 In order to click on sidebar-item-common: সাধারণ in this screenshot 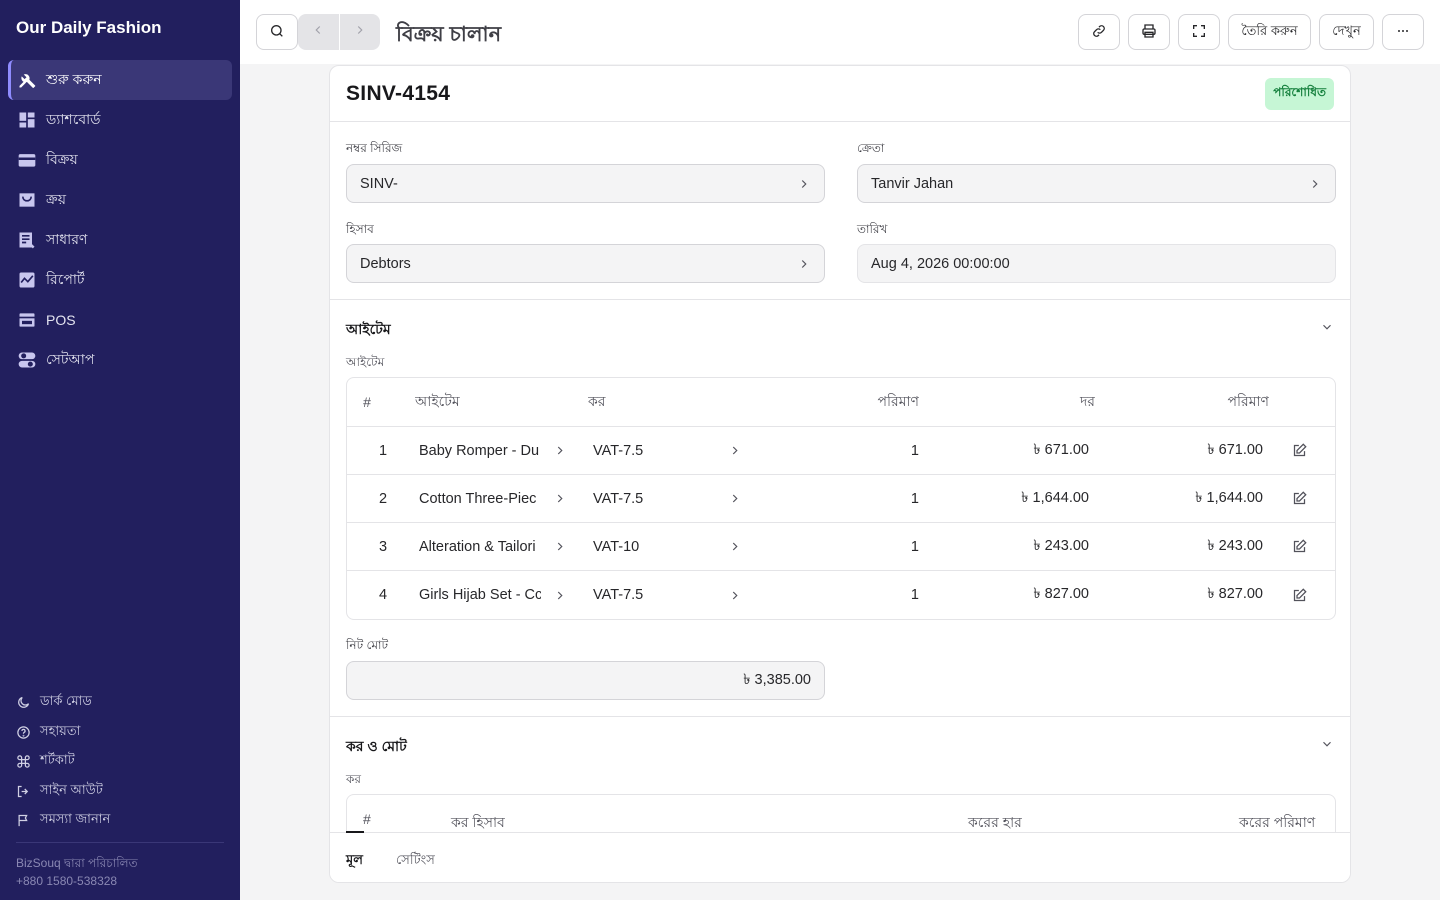, I will do `click(120, 240)`.